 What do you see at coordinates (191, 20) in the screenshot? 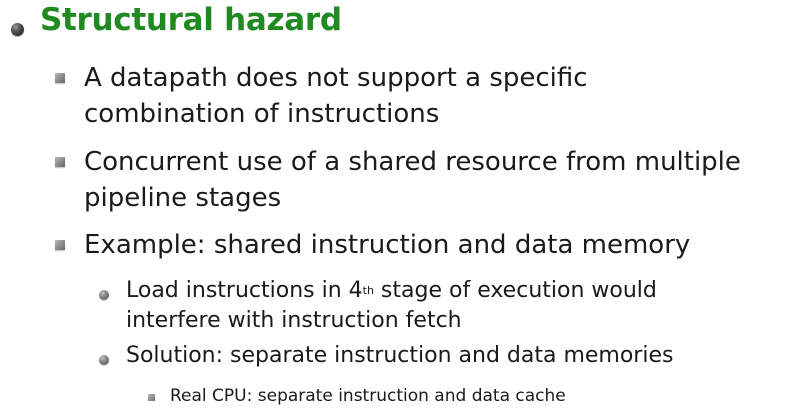
I see `slide-heading: Structural hazard` at bounding box center [191, 20].